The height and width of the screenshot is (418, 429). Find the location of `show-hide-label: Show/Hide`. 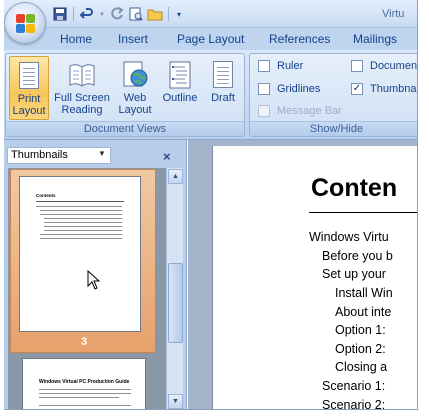

show-hide-label: Show/Hide is located at coordinates (333, 128).